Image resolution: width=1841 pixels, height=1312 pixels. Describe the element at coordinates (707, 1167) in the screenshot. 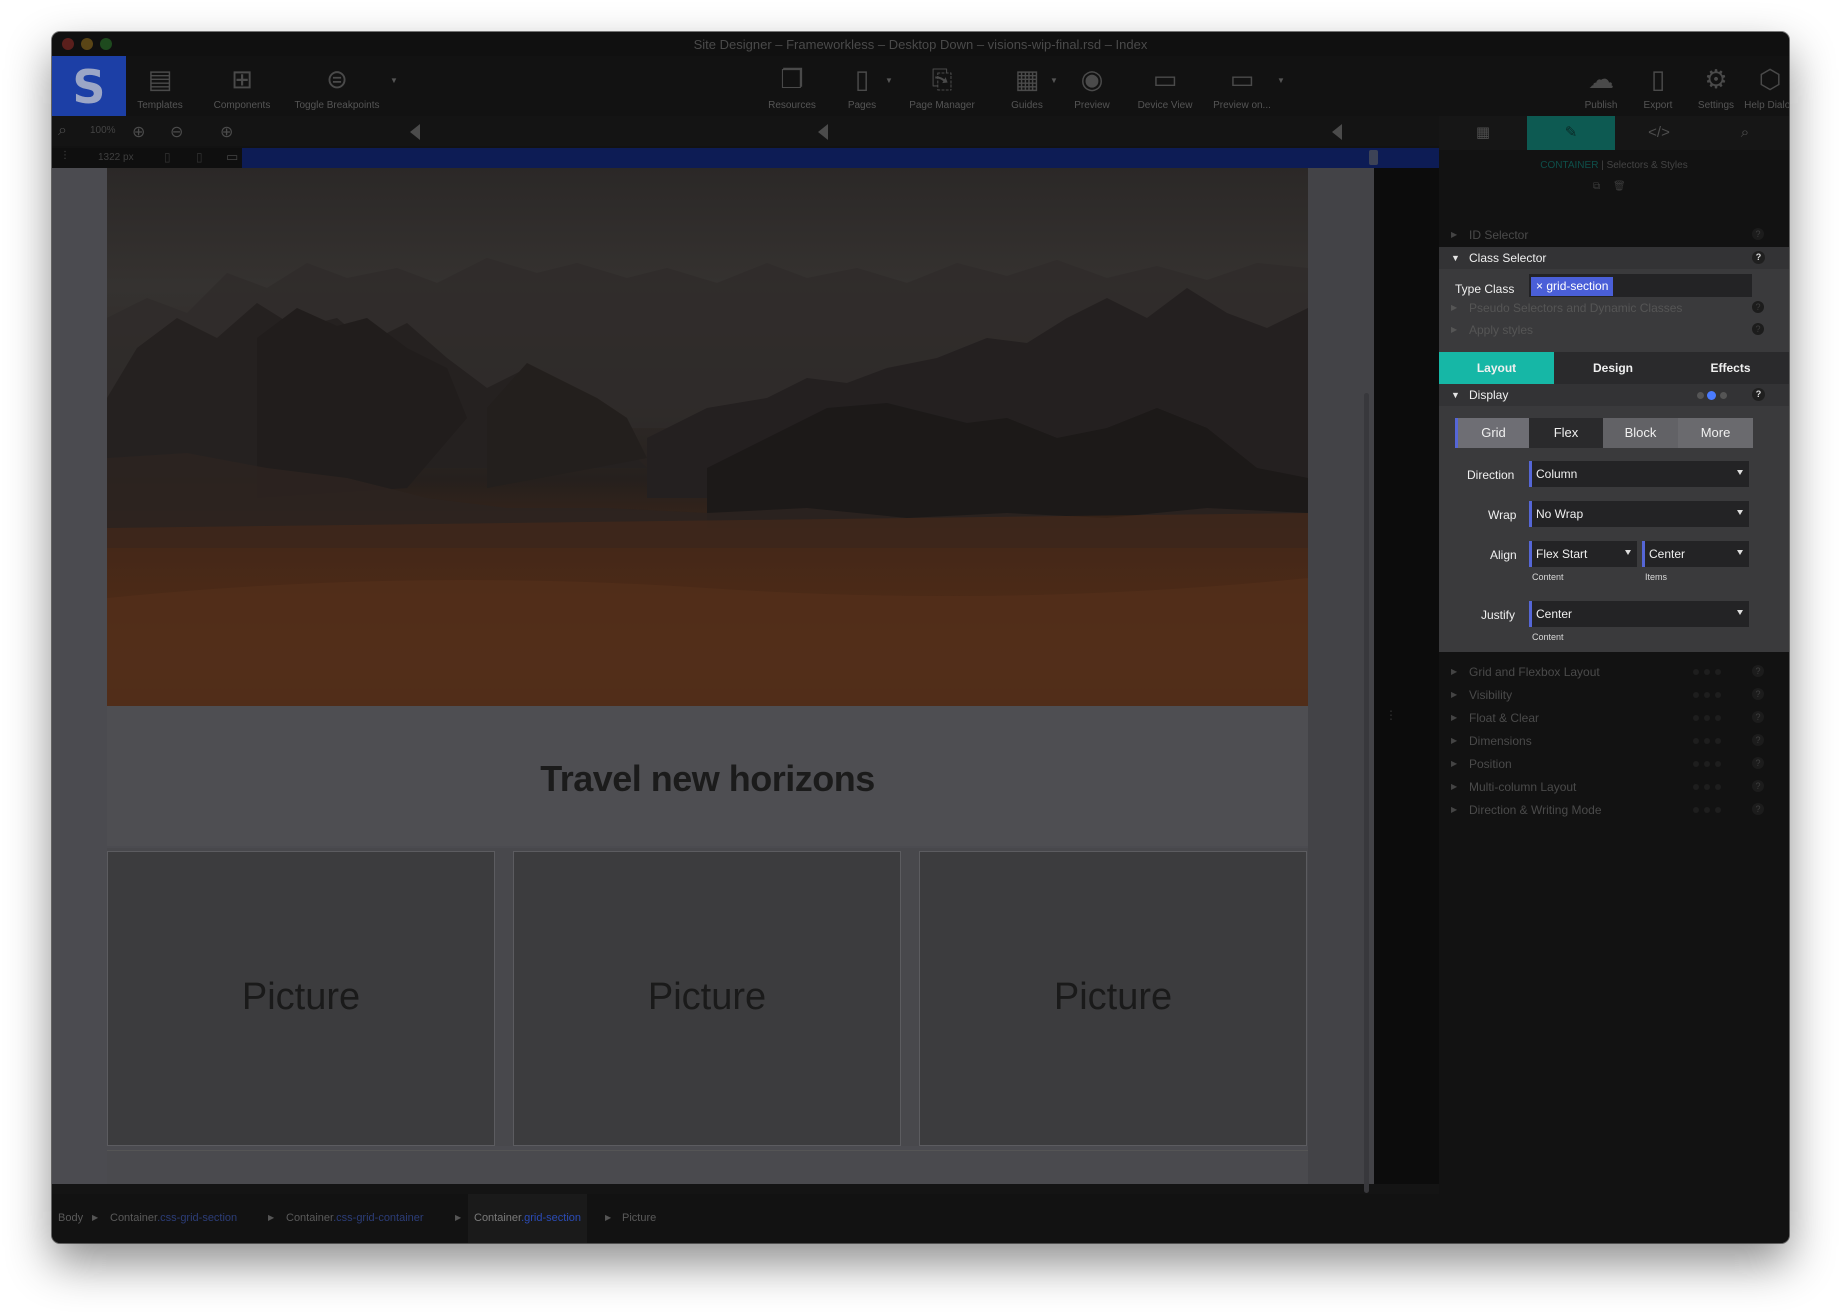

I see `page-footer-strip` at that location.